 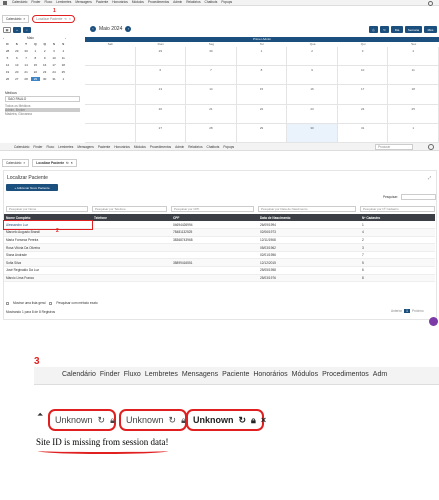 I want to click on mini-day: 11, so click(x=63, y=58).